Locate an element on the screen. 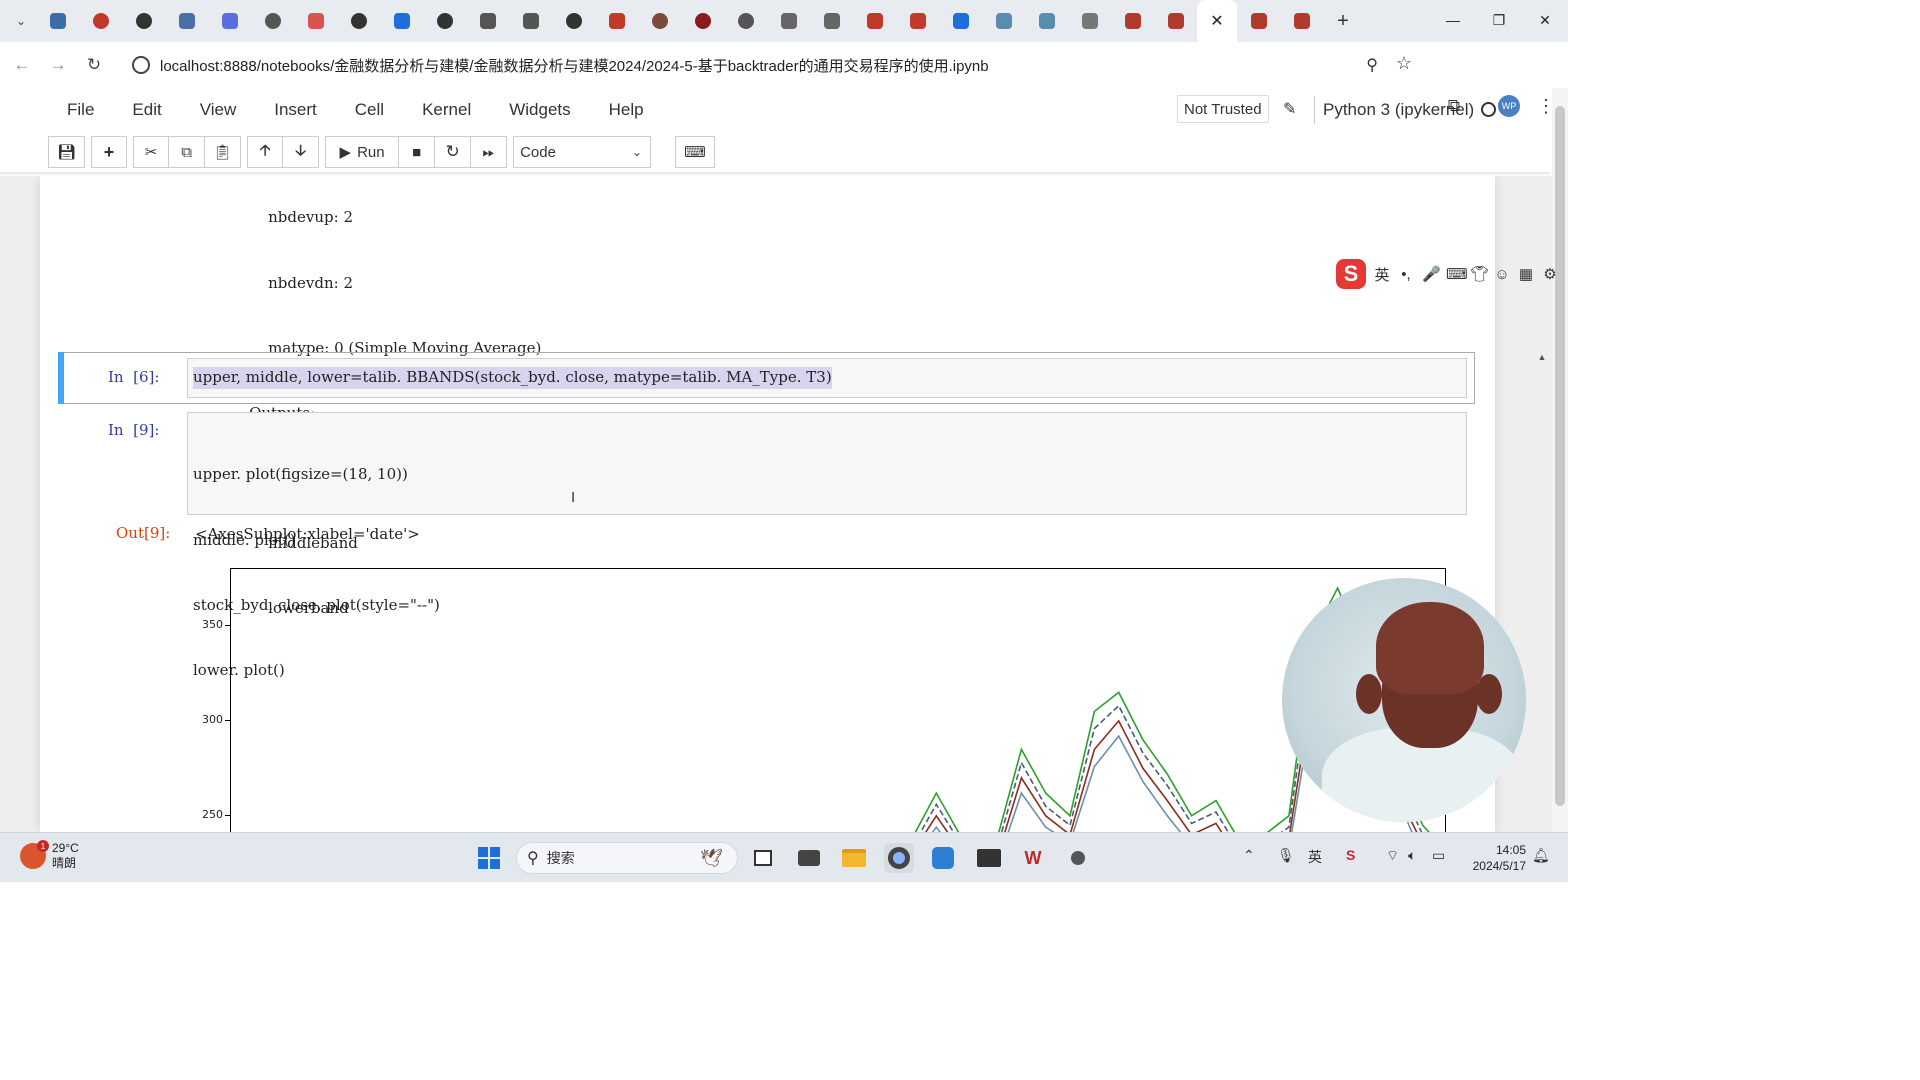 This screenshot has height=1080, width=1920. paste-icon: 📋︎ is located at coordinates (223, 152).